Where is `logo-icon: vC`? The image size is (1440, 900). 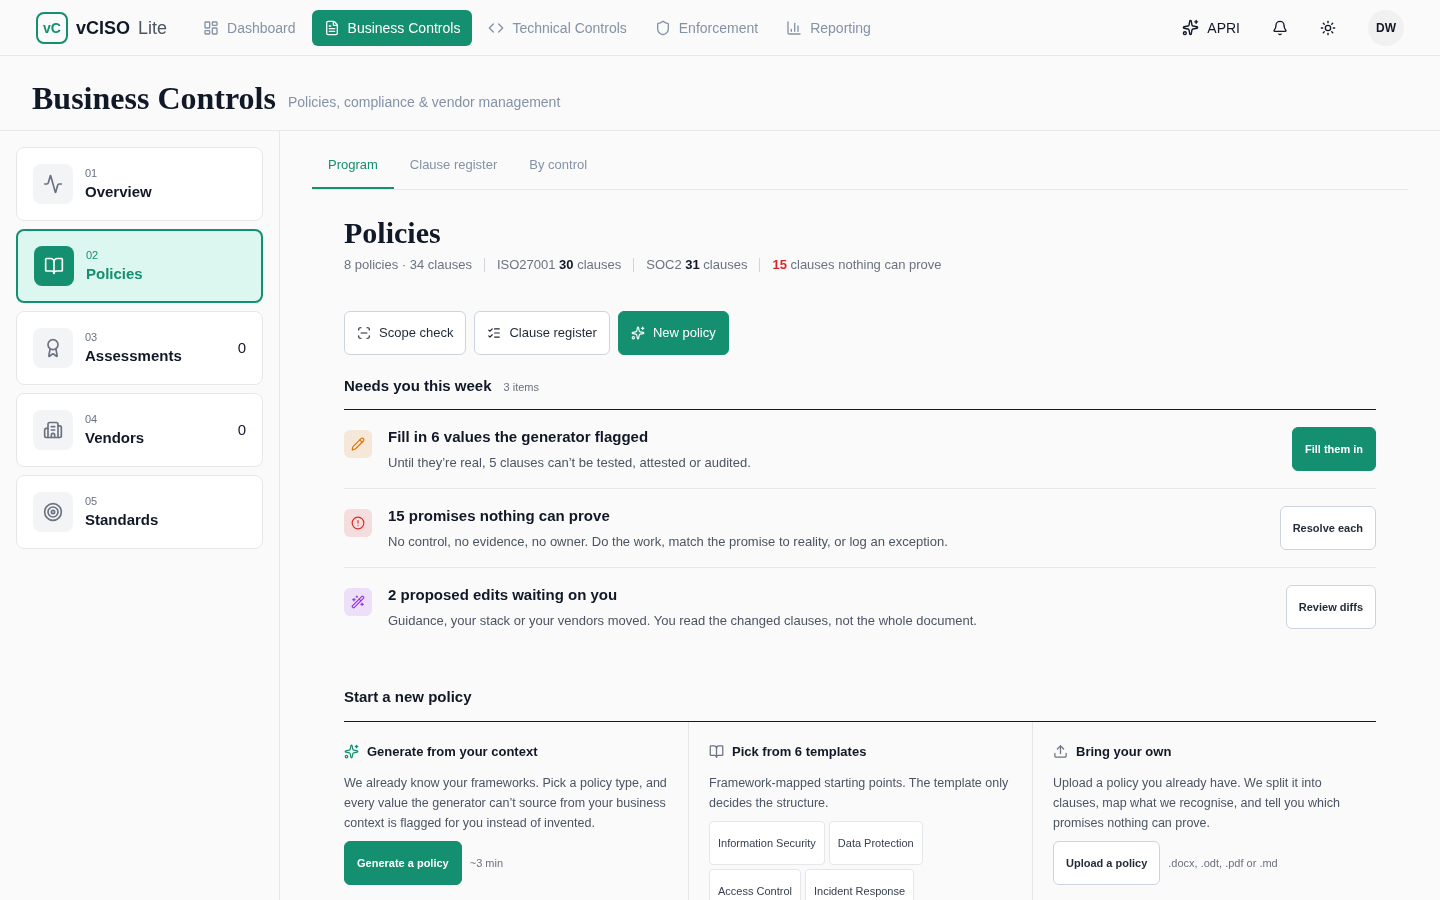
logo-icon: vC is located at coordinates (52, 27).